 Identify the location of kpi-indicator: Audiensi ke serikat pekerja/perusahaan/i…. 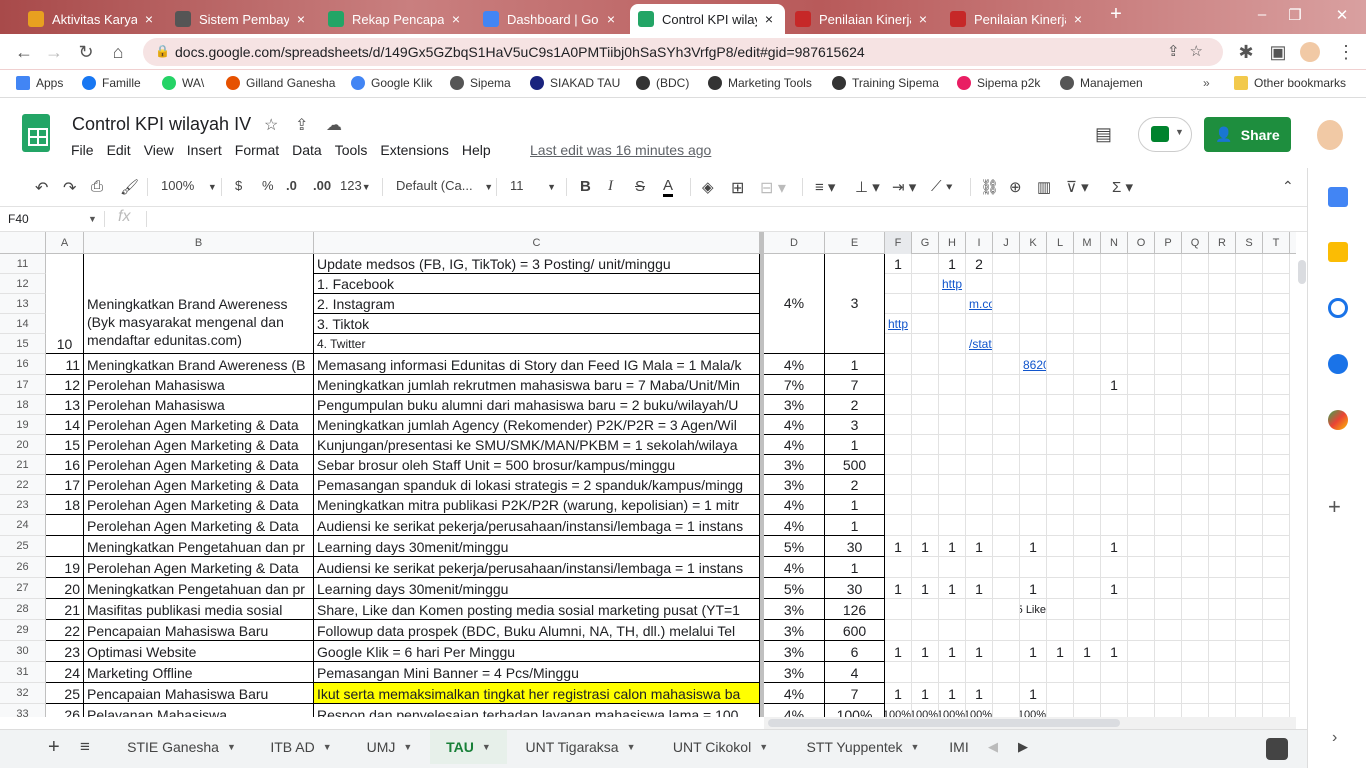
(537, 567).